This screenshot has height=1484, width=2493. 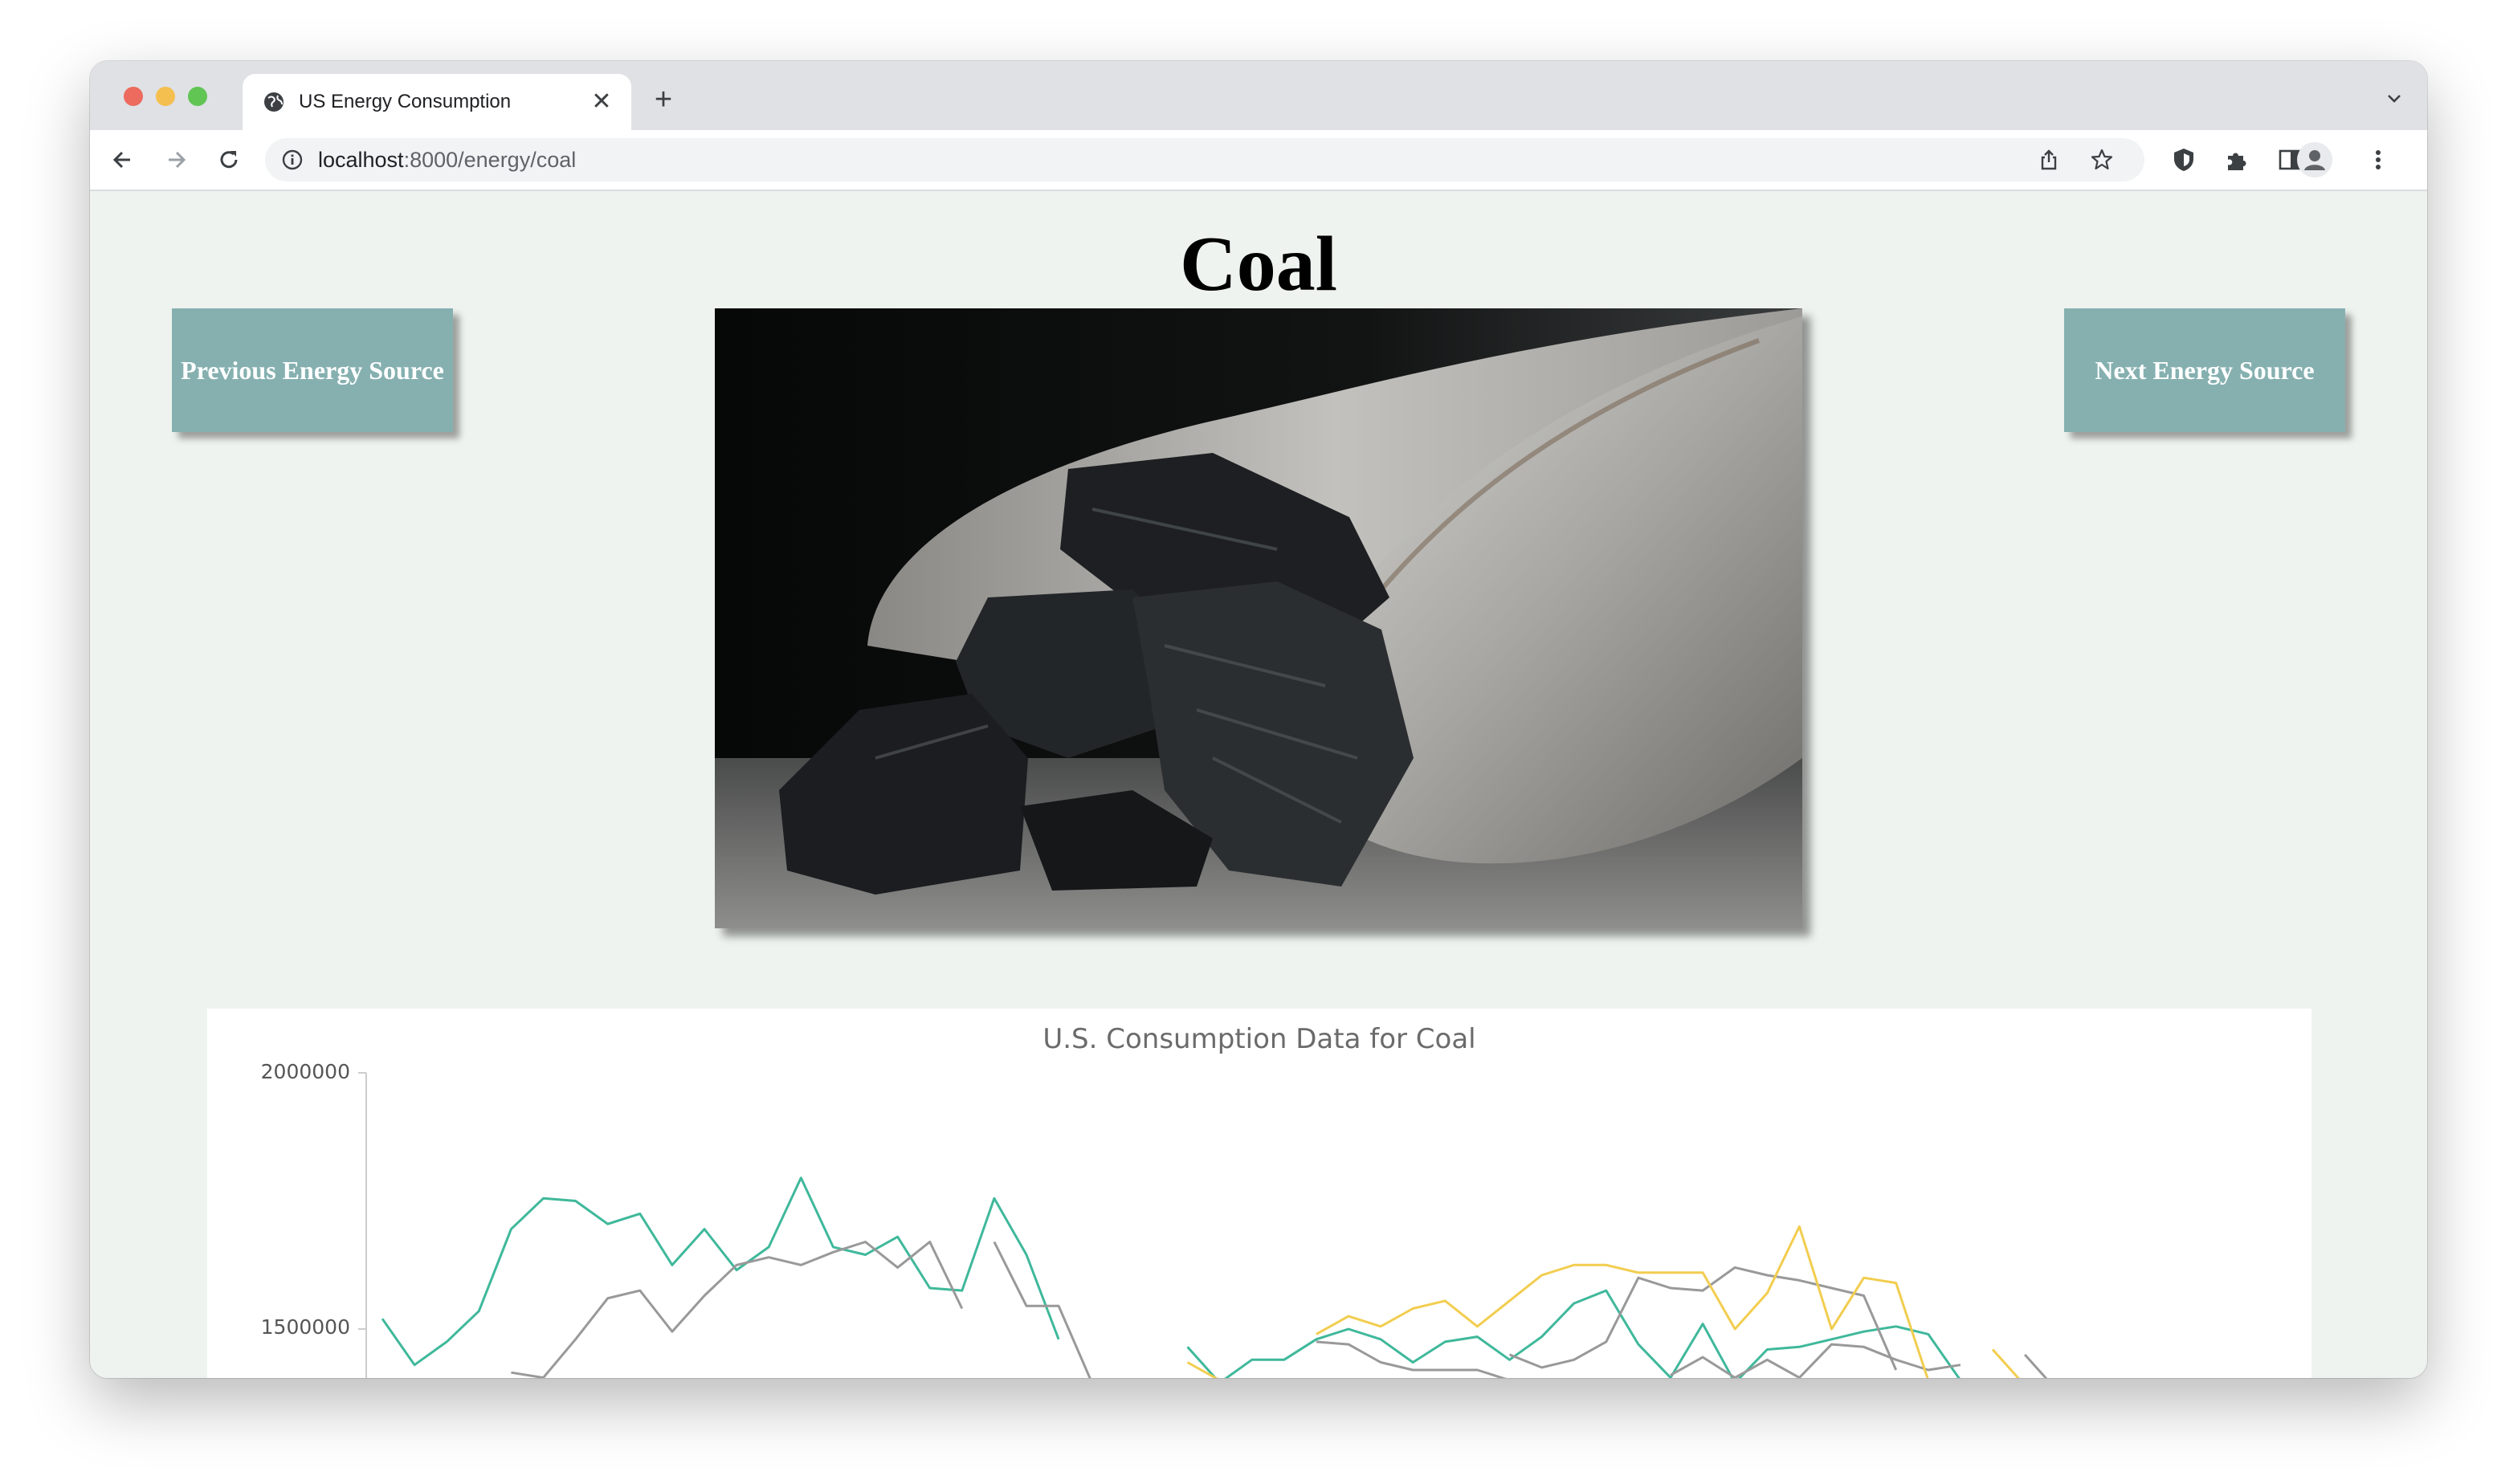 I want to click on chevron-down-icon, so click(x=2394, y=99).